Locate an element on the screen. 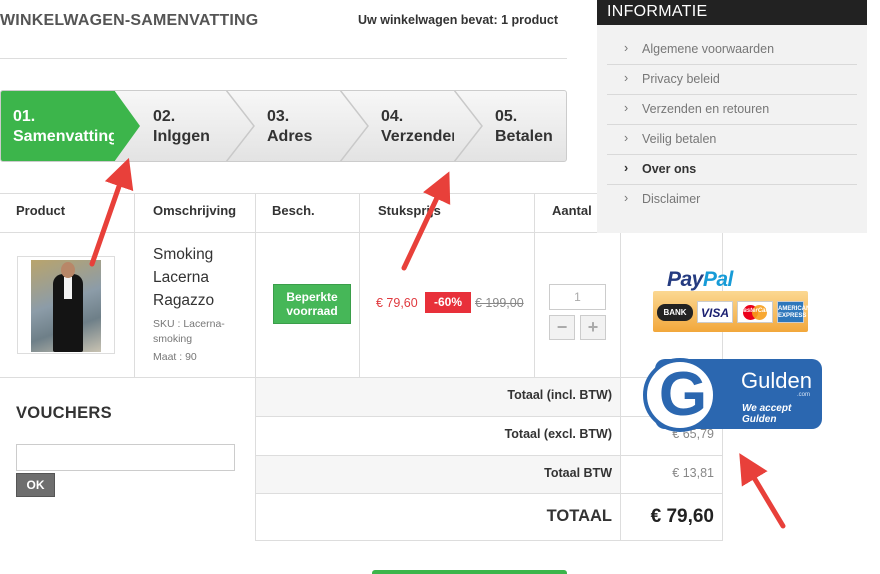 The height and width of the screenshot is (574, 880). step-summary: 01. Samenvatting is located at coordinates (58, 126).